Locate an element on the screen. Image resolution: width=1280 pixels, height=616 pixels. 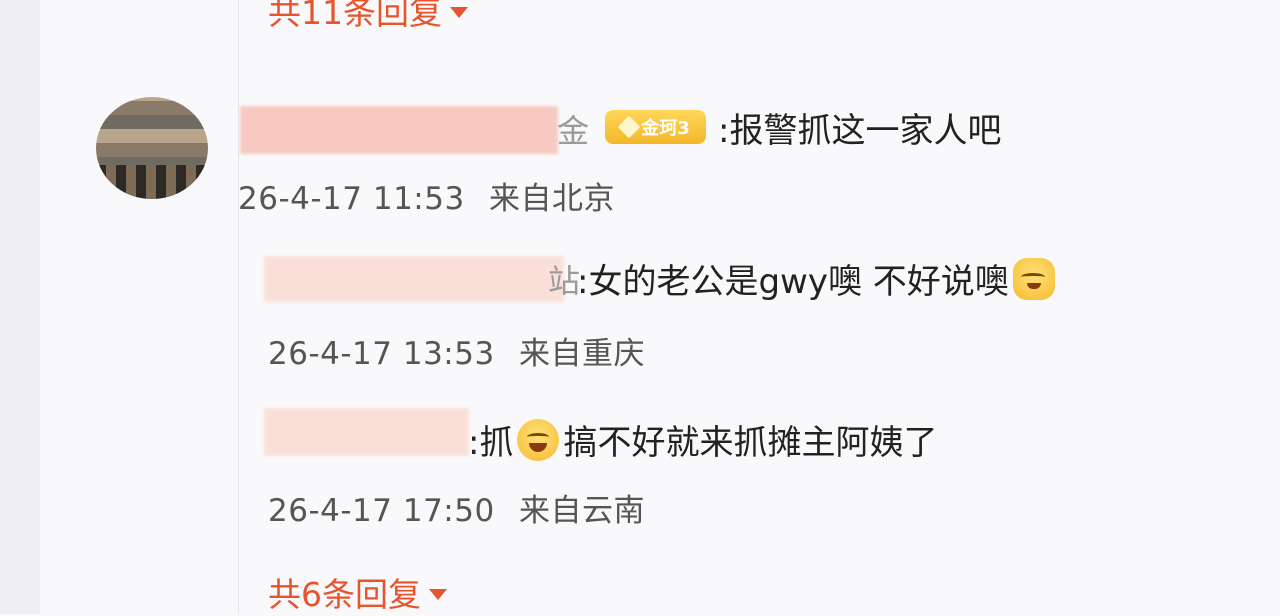
reply-2-location: 来自云南 is located at coordinates (582, 511).